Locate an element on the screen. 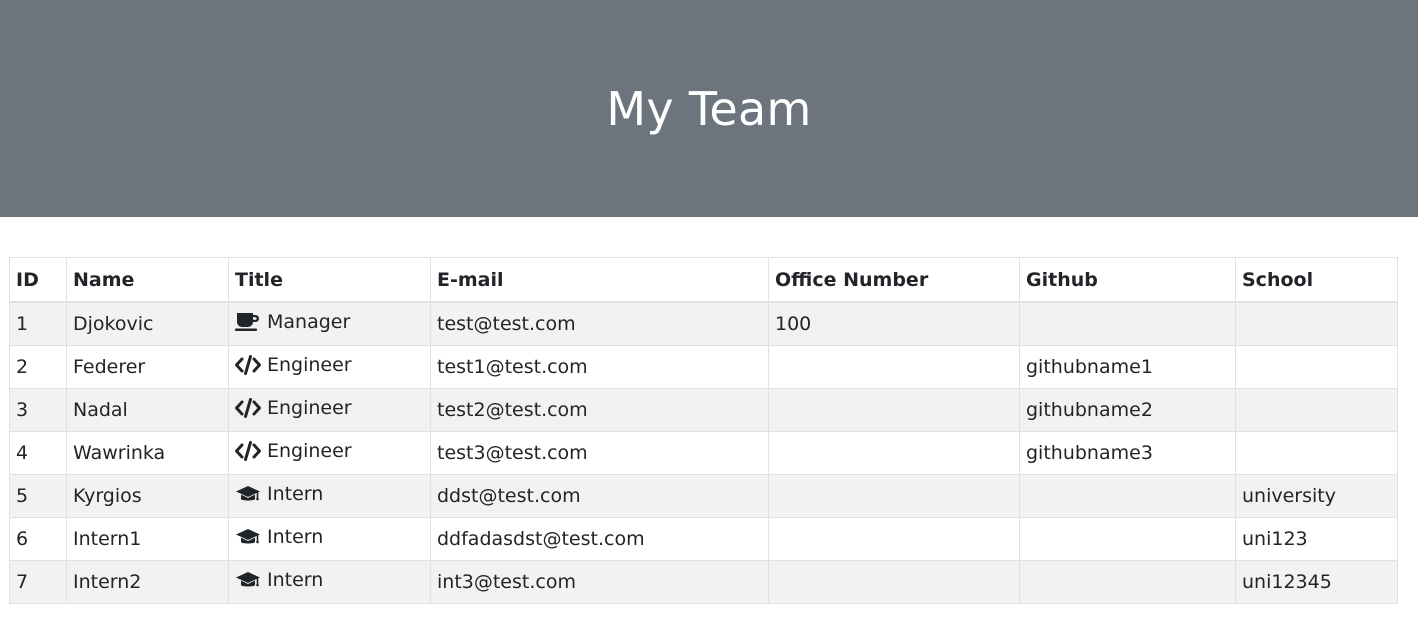 This screenshot has height=625, width=1418. table-row: 1 Djokovic Manager test@test.com 100 is located at coordinates (703, 323).